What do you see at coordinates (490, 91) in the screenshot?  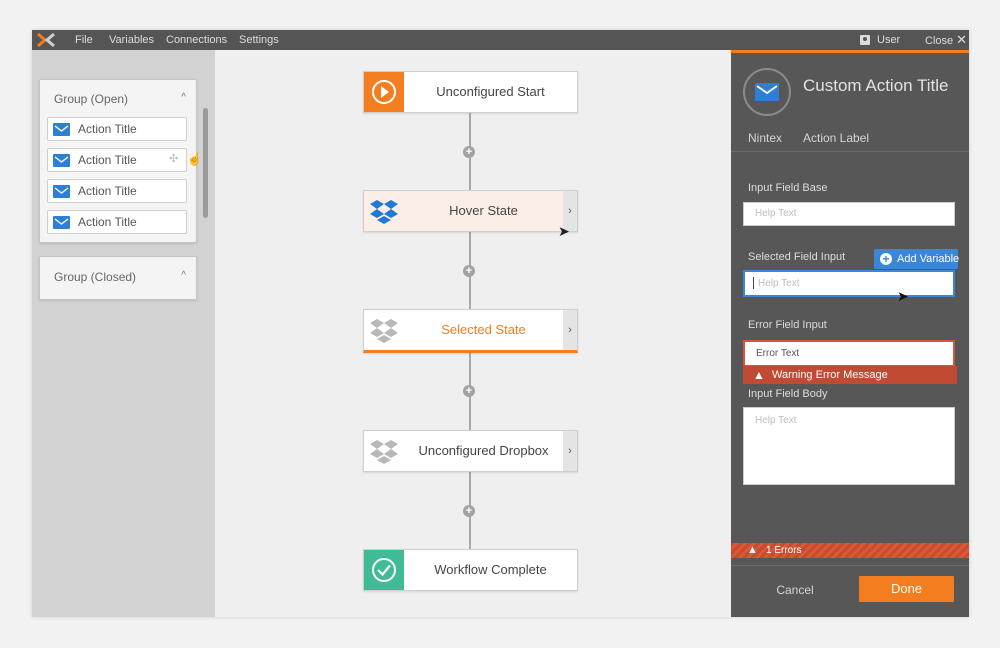 I see `node-label: Unconfigured Start` at bounding box center [490, 91].